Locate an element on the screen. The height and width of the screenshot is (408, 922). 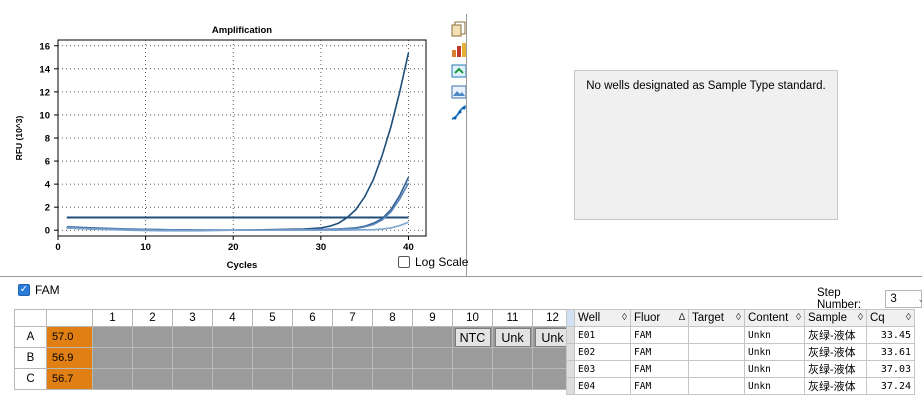
chevron-down-icon: ⌄ is located at coordinates (919, 299).